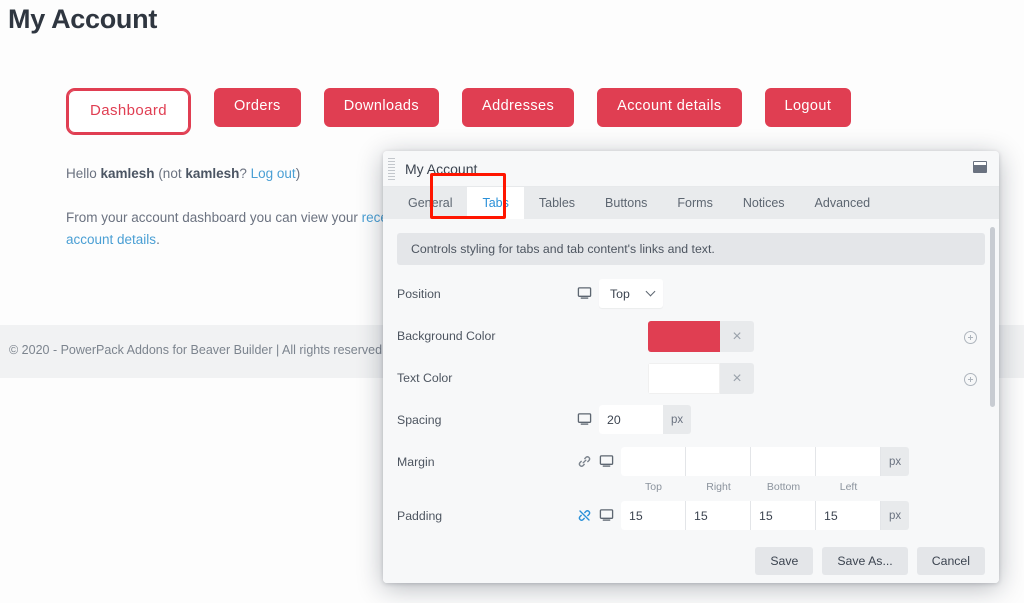 This screenshot has width=1024, height=603. I want to click on margin-control: px Top Right Bottom Left, so click(765, 470).